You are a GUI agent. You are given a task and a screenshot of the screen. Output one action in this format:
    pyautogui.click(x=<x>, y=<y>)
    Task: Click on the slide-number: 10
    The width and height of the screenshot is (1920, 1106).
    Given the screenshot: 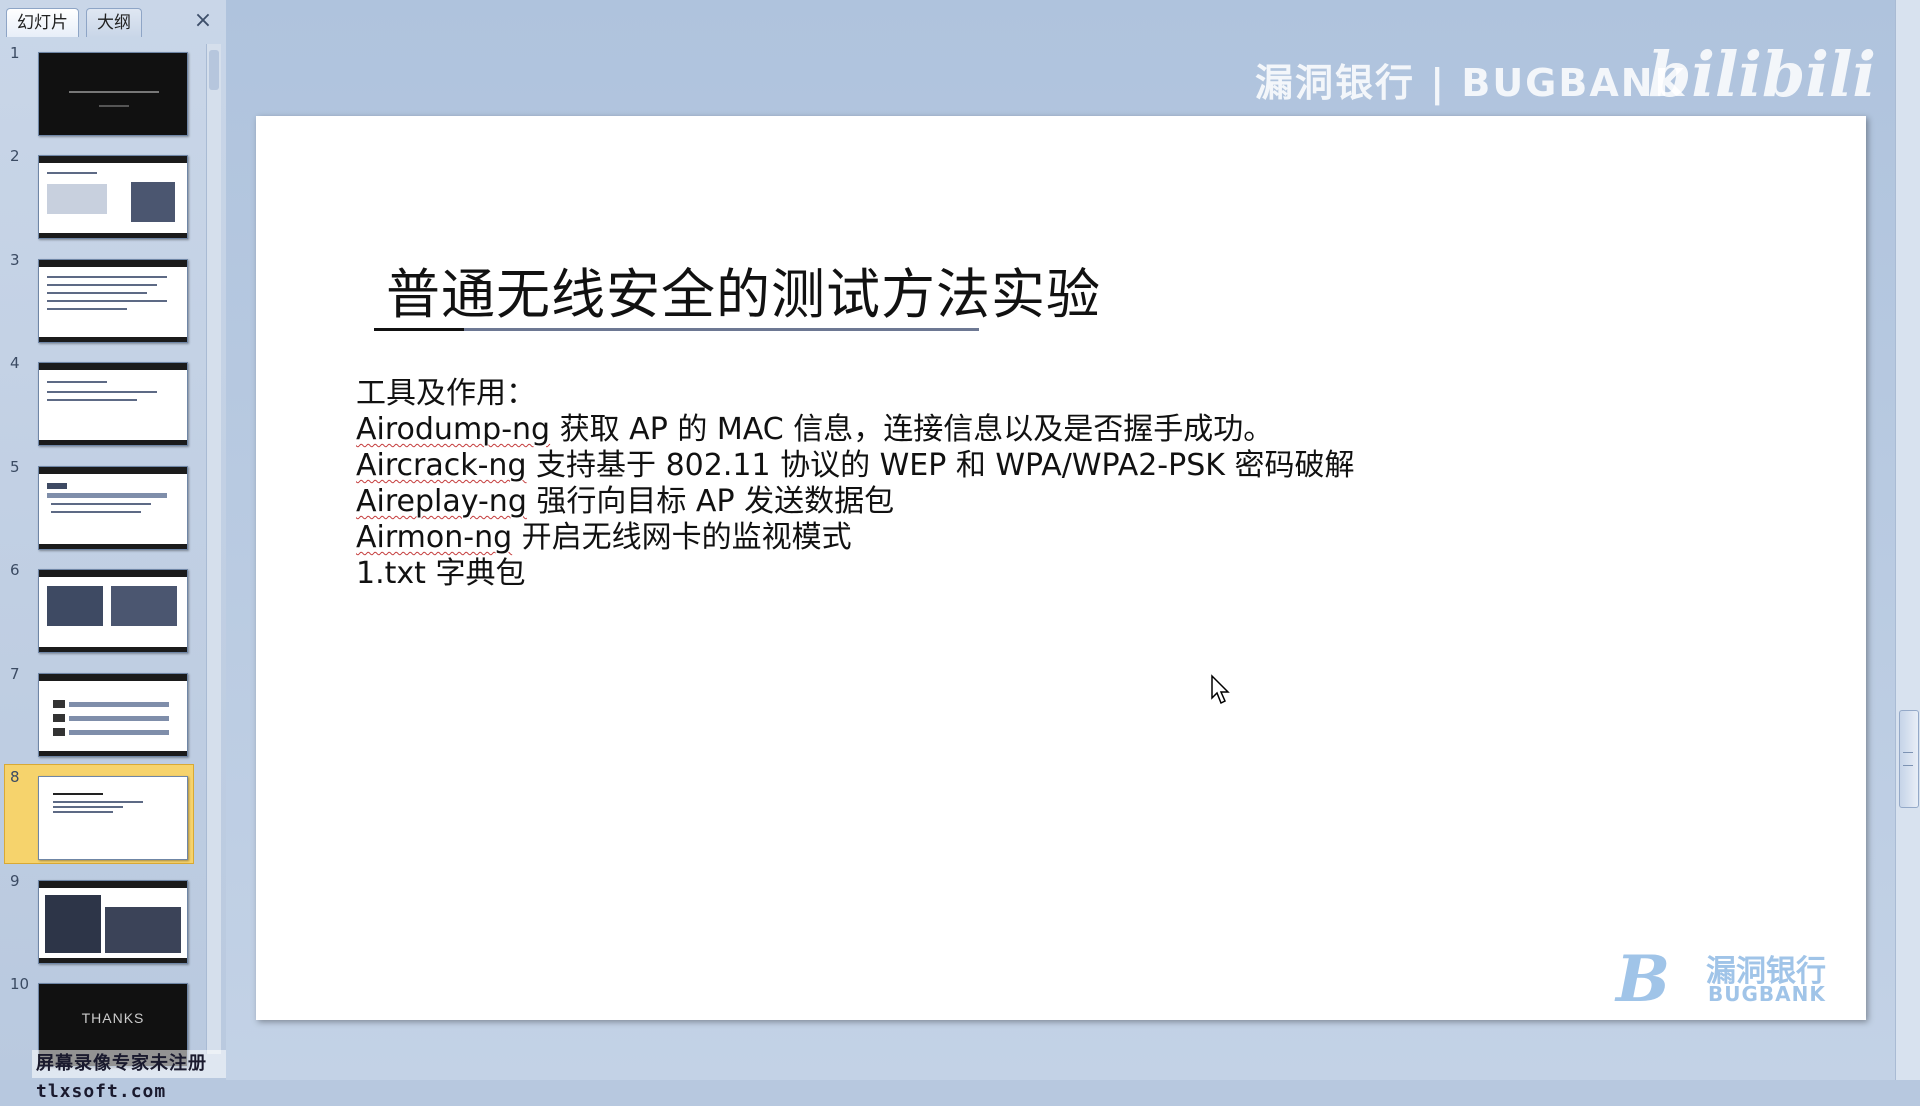 What is the action you would take?
    pyautogui.click(x=20, y=984)
    